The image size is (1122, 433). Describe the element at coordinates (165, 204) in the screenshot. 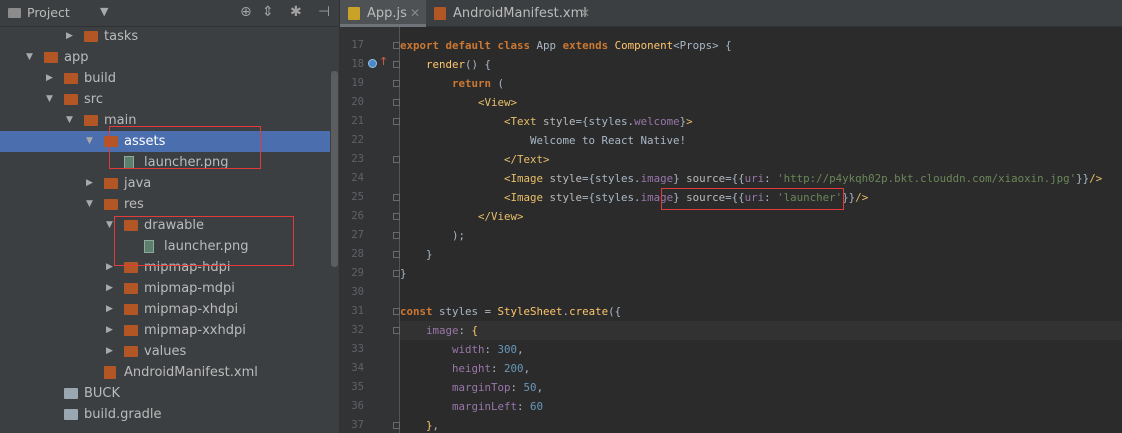

I see `tree-item: ▼ res` at that location.